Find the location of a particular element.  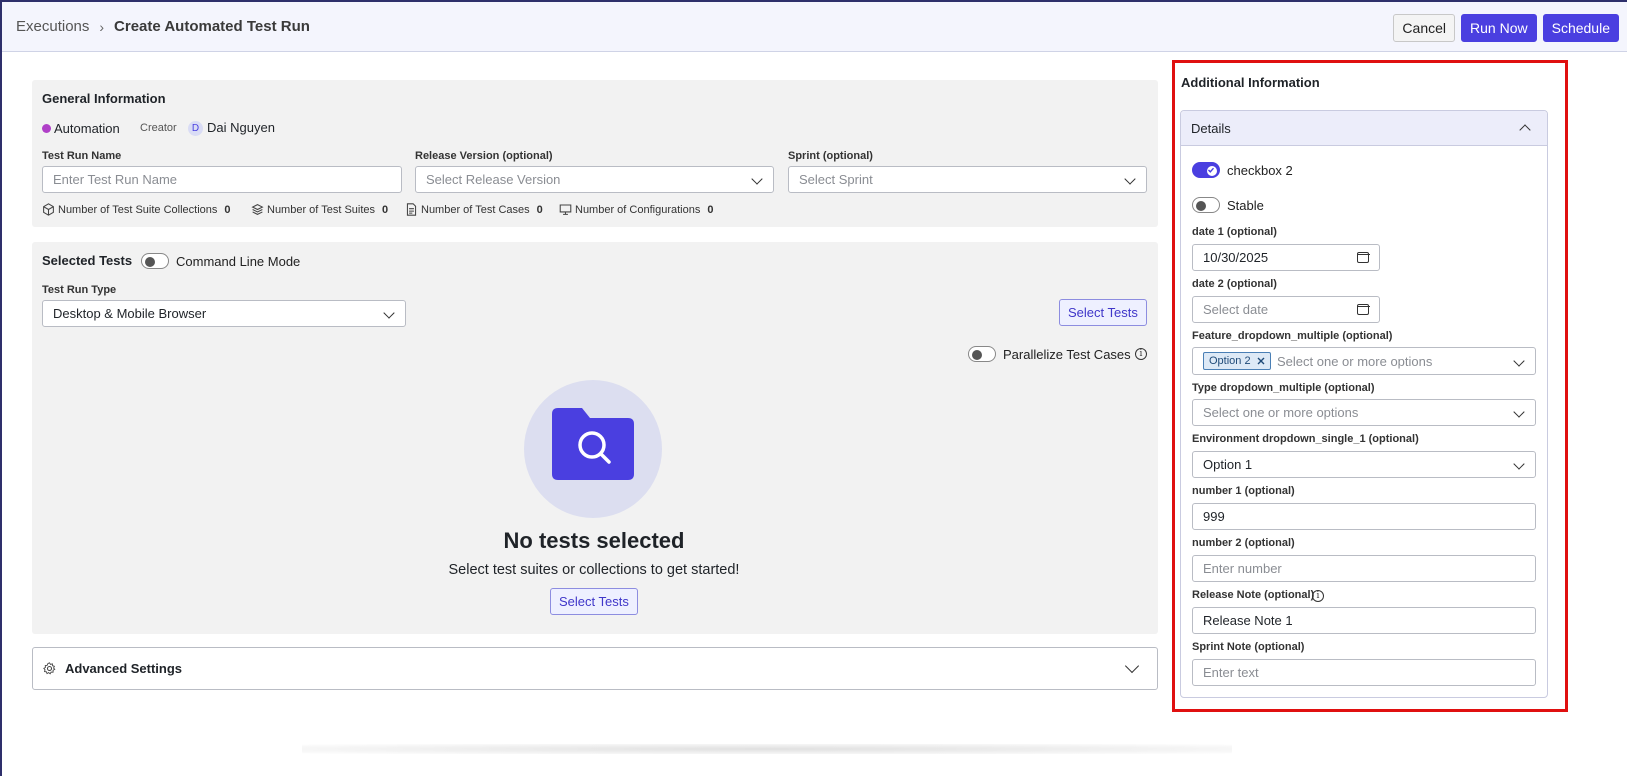

number-2-input: Enter number is located at coordinates (1364, 568).